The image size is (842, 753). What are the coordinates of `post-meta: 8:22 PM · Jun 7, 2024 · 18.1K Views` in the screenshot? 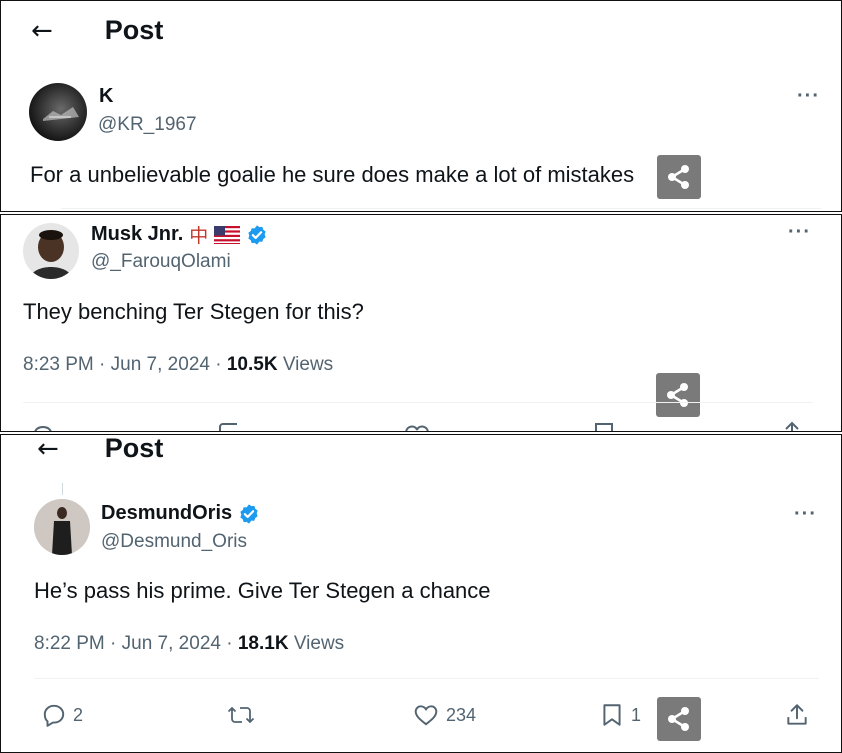 It's located at (189, 644).